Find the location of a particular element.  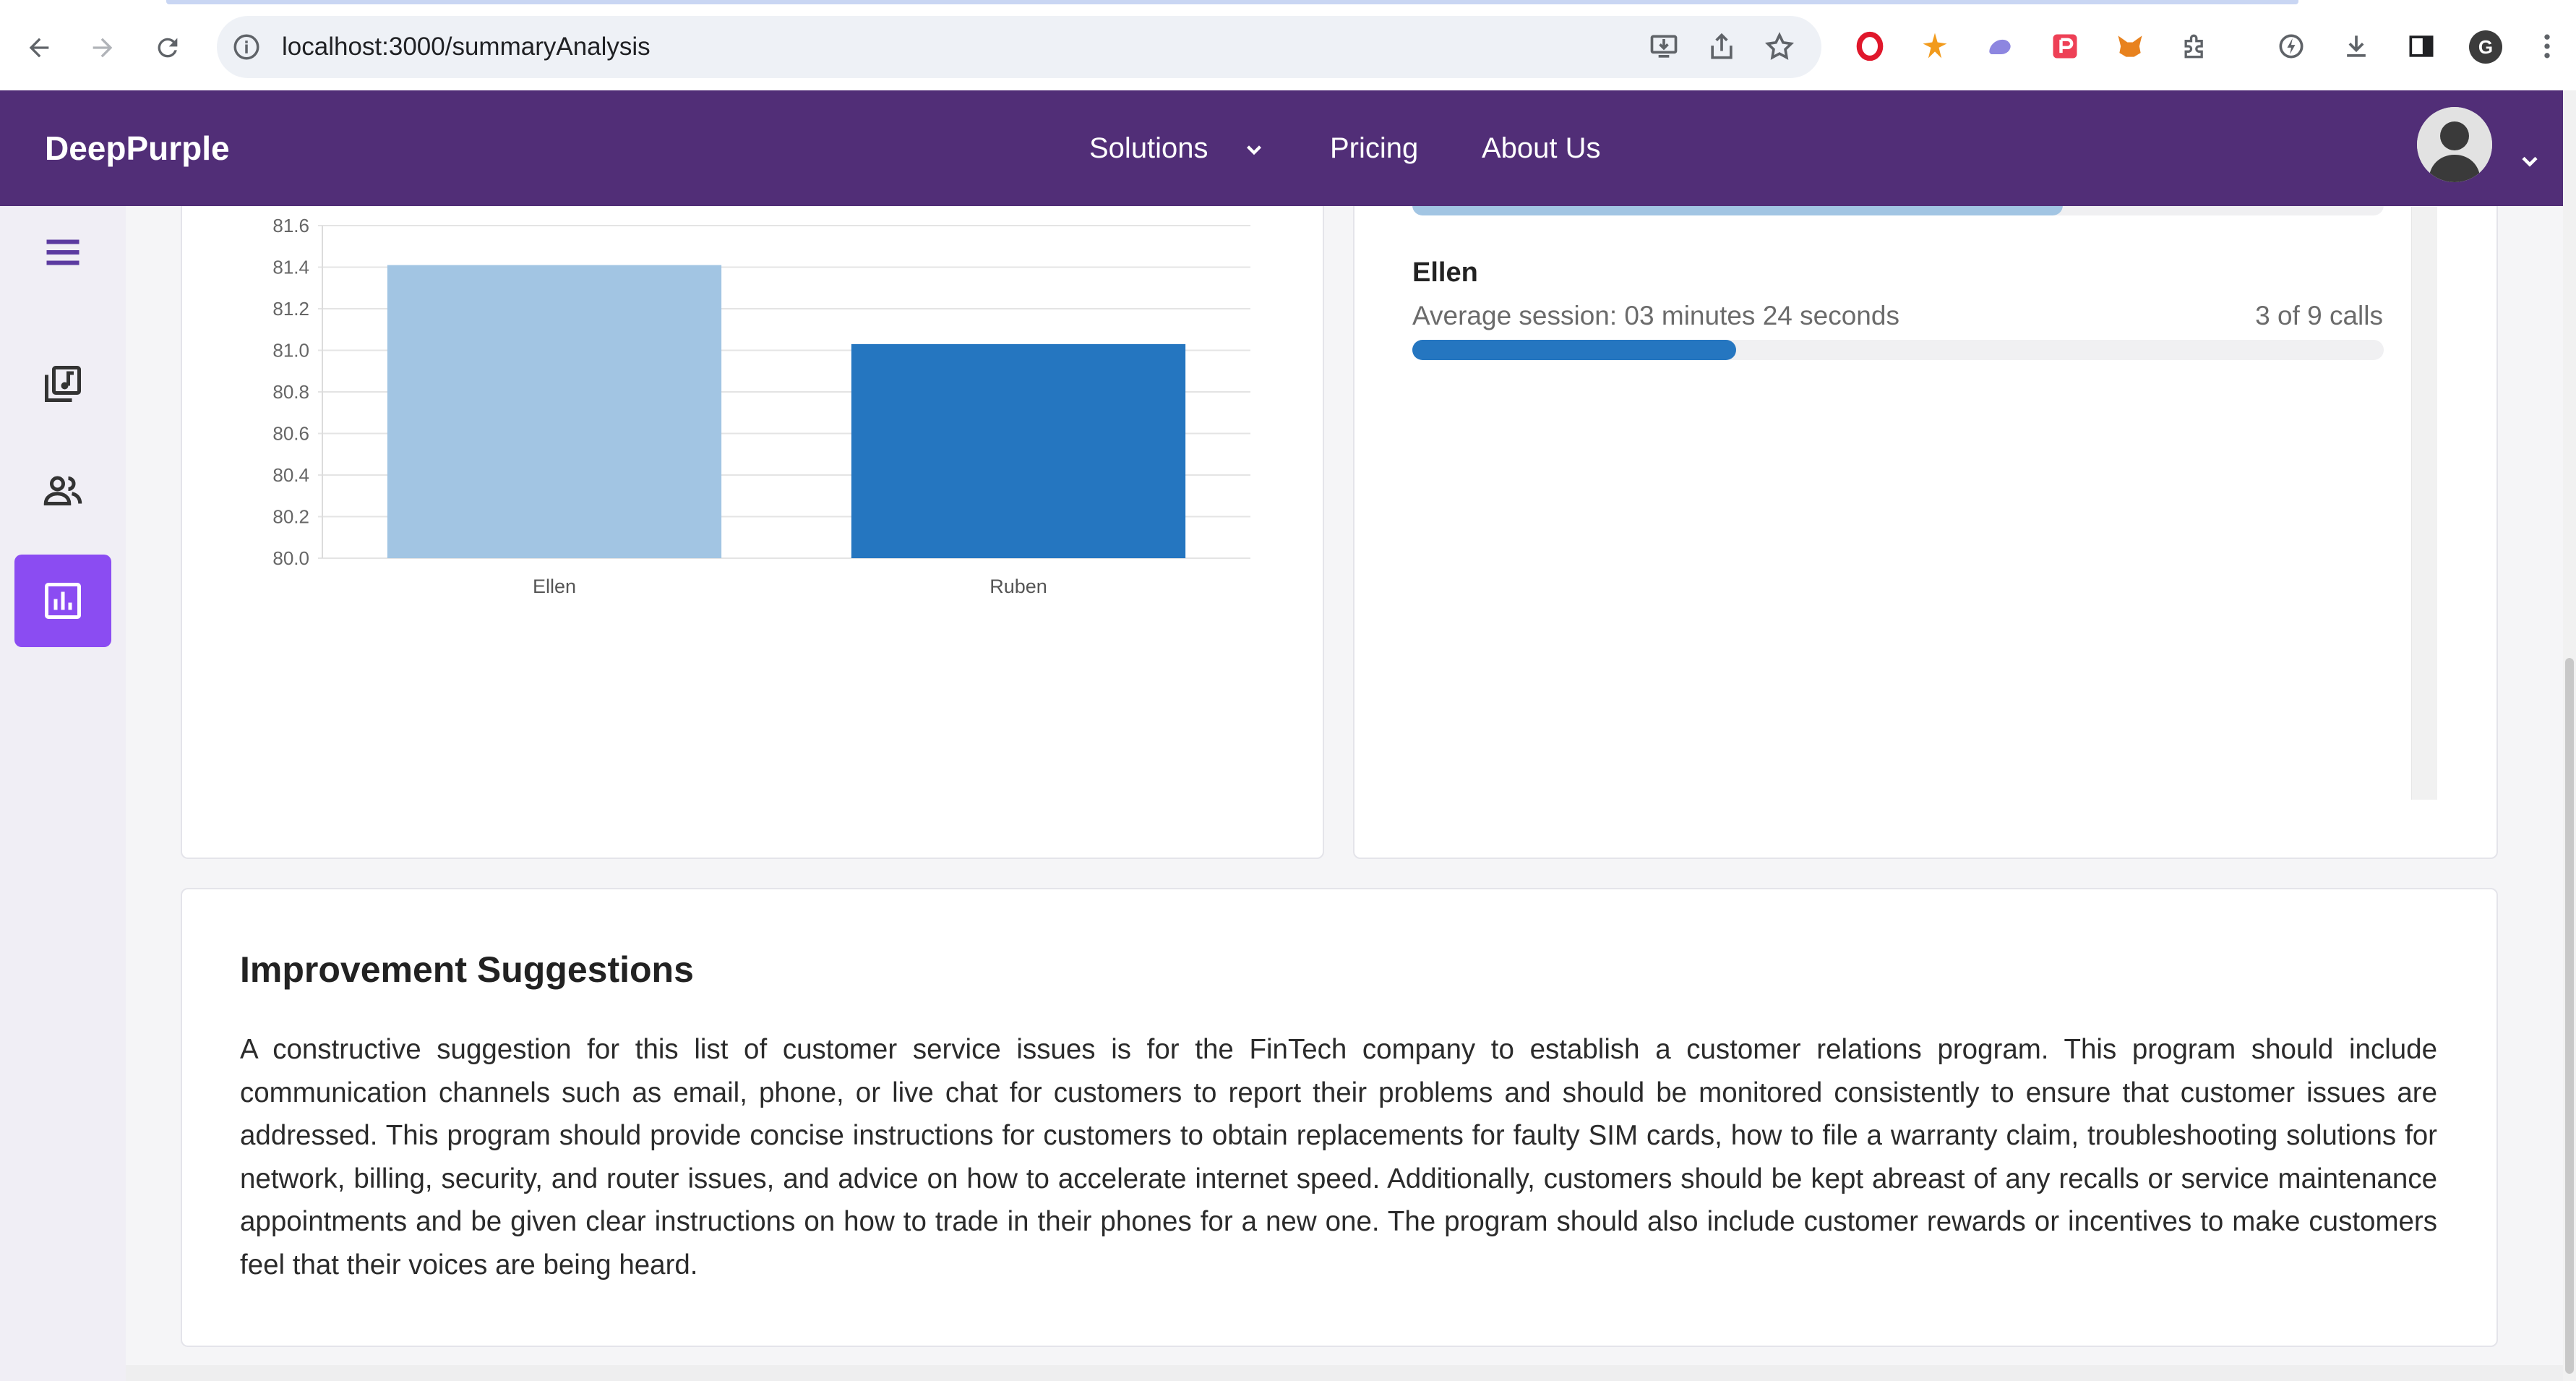

sidebar-item-agents is located at coordinates (63, 491).